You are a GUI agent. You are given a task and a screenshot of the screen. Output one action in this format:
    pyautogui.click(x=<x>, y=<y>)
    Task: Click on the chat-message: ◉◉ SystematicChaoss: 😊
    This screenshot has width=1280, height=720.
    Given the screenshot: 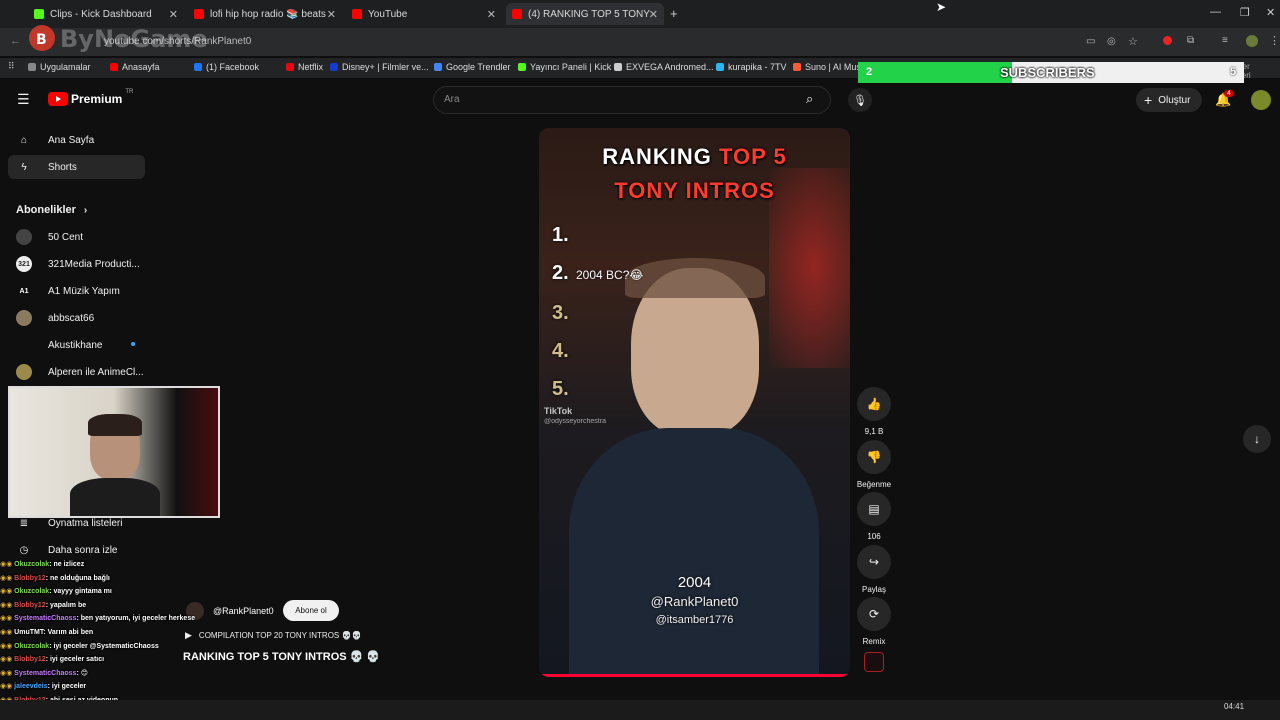 What is the action you would take?
    pyautogui.click(x=107, y=673)
    